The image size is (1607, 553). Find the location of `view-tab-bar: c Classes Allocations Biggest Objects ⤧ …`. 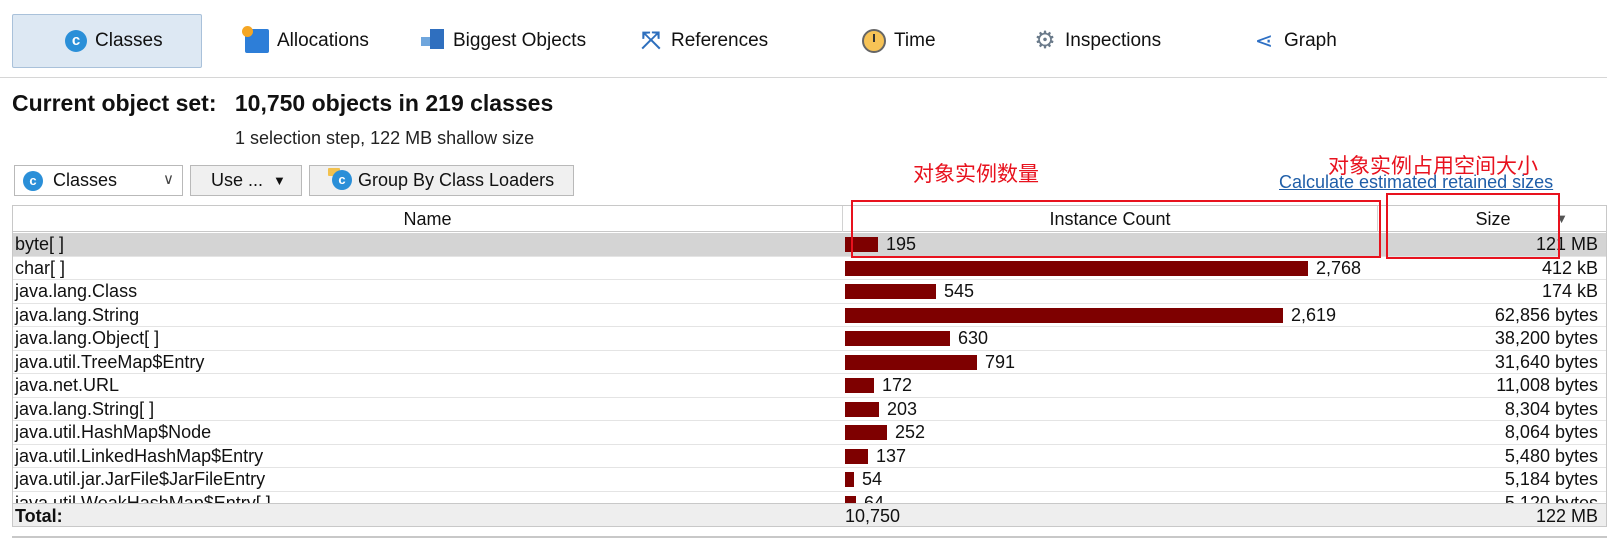

view-tab-bar: c Classes Allocations Biggest Objects ⤧ … is located at coordinates (803, 39).